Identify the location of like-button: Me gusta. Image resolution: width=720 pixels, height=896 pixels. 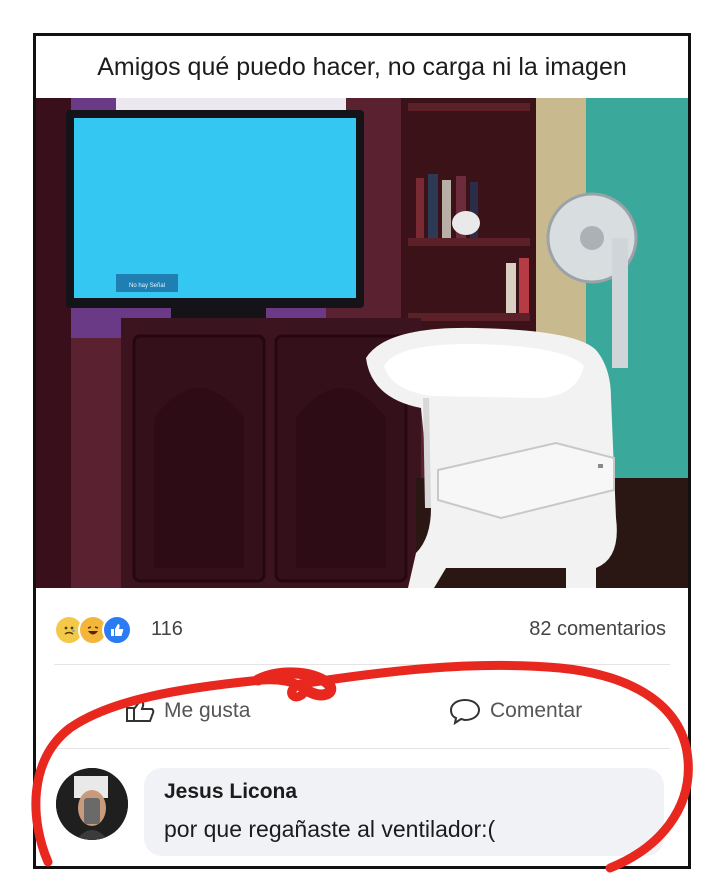
(187, 711).